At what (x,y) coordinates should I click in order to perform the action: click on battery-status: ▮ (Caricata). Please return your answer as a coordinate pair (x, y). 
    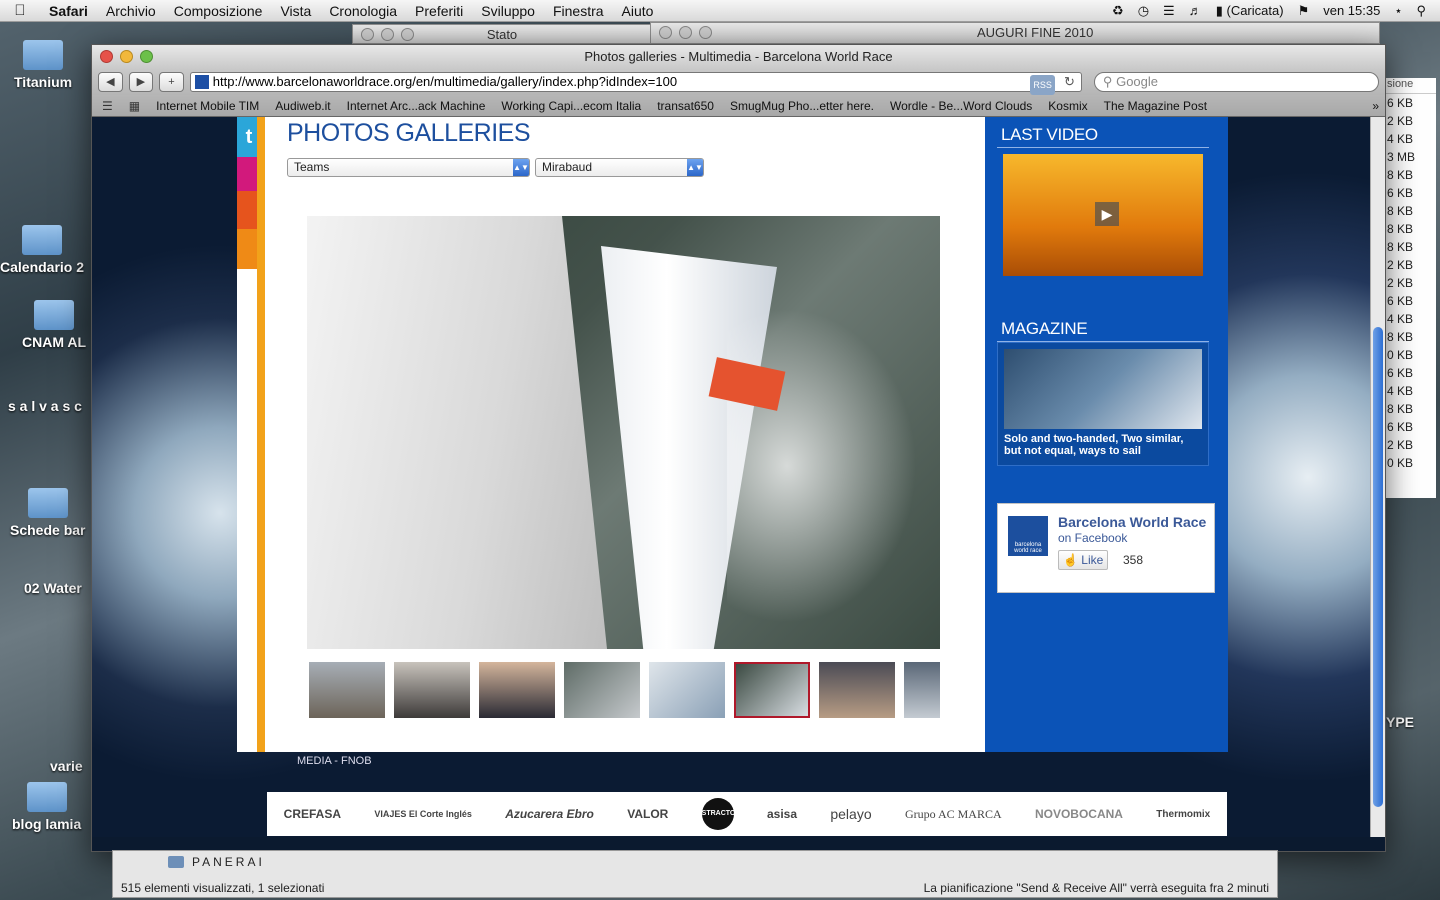
    Looking at the image, I should click on (1250, 11).